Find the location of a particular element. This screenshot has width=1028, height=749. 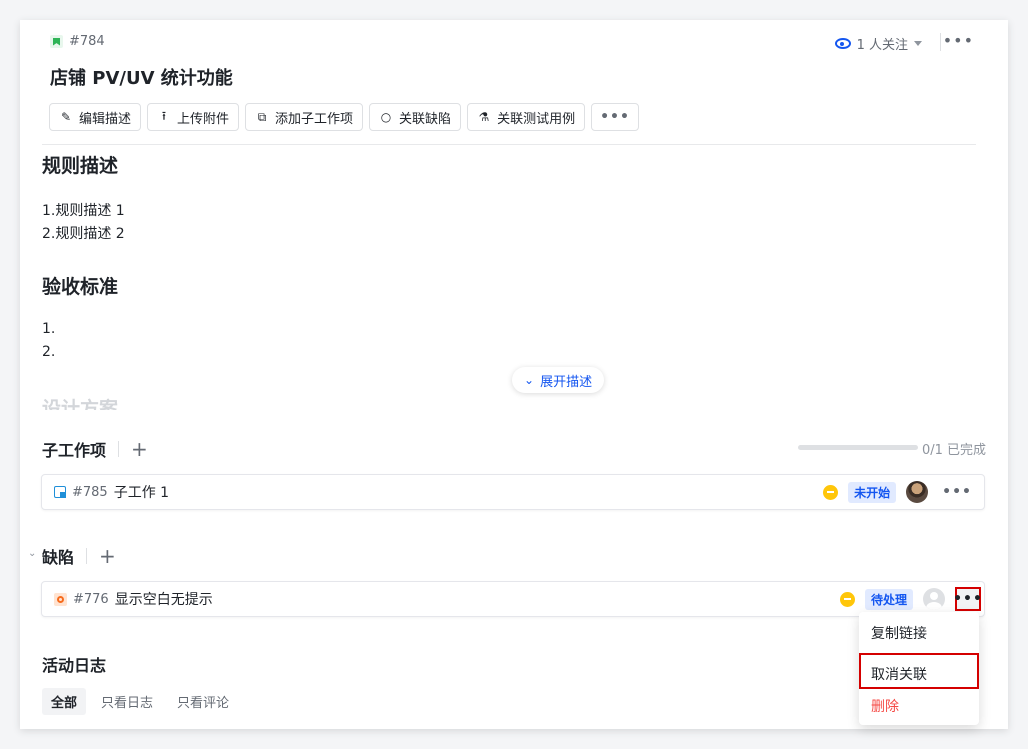

menu-item-copy-link: 复制链接 is located at coordinates (899, 633).